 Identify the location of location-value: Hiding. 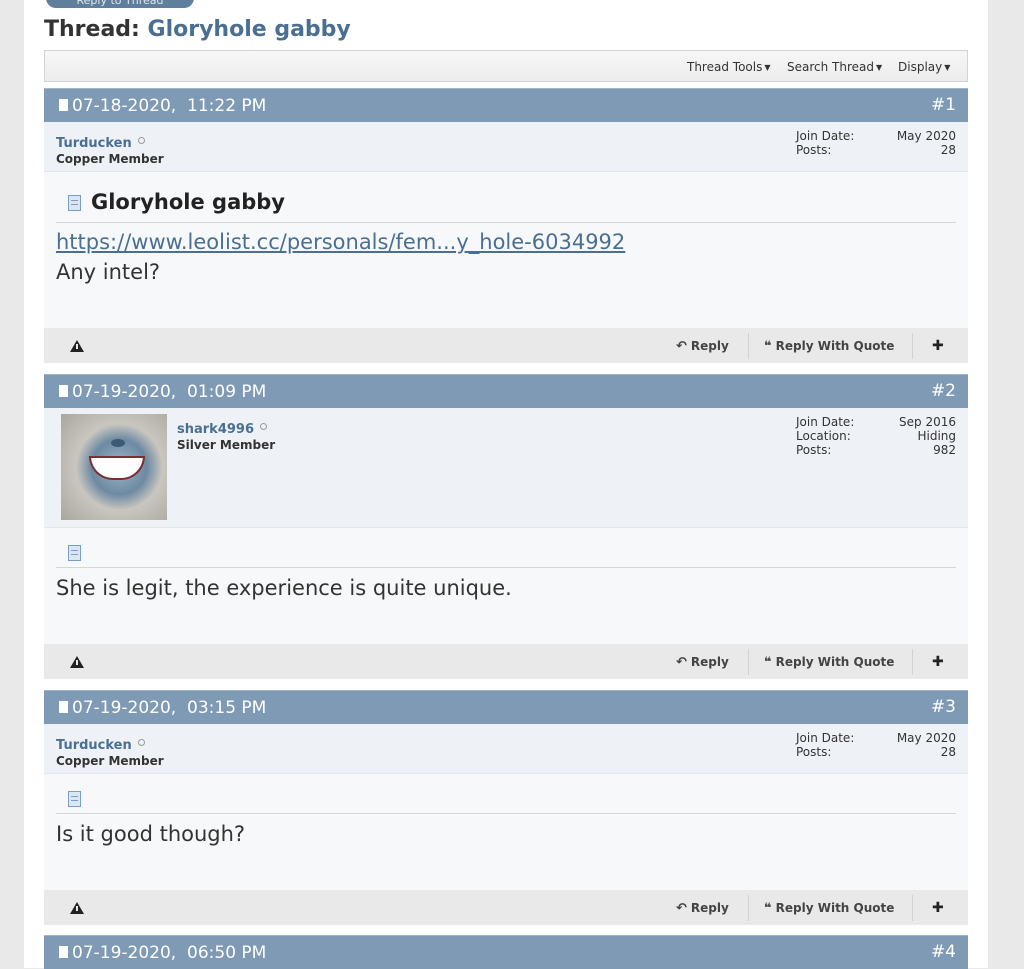
(936, 436).